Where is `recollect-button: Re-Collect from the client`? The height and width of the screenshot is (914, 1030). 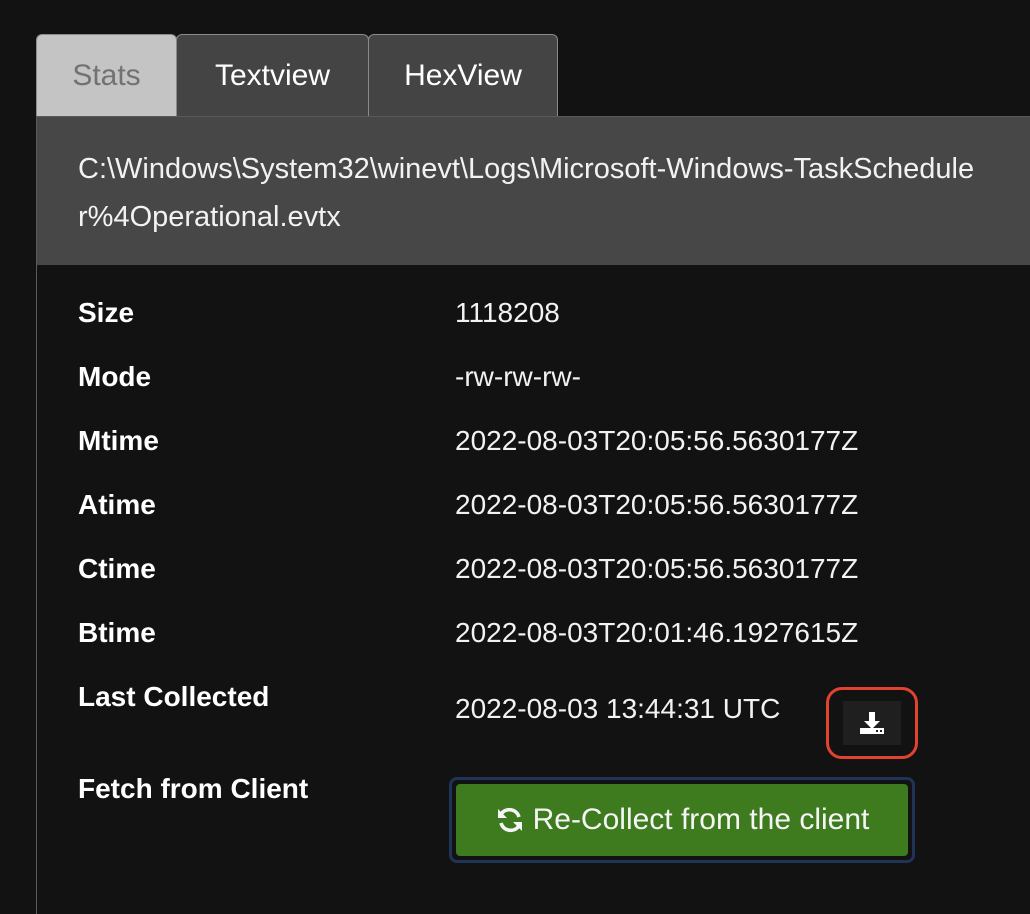
recollect-button: Re-Collect from the client is located at coordinates (682, 820).